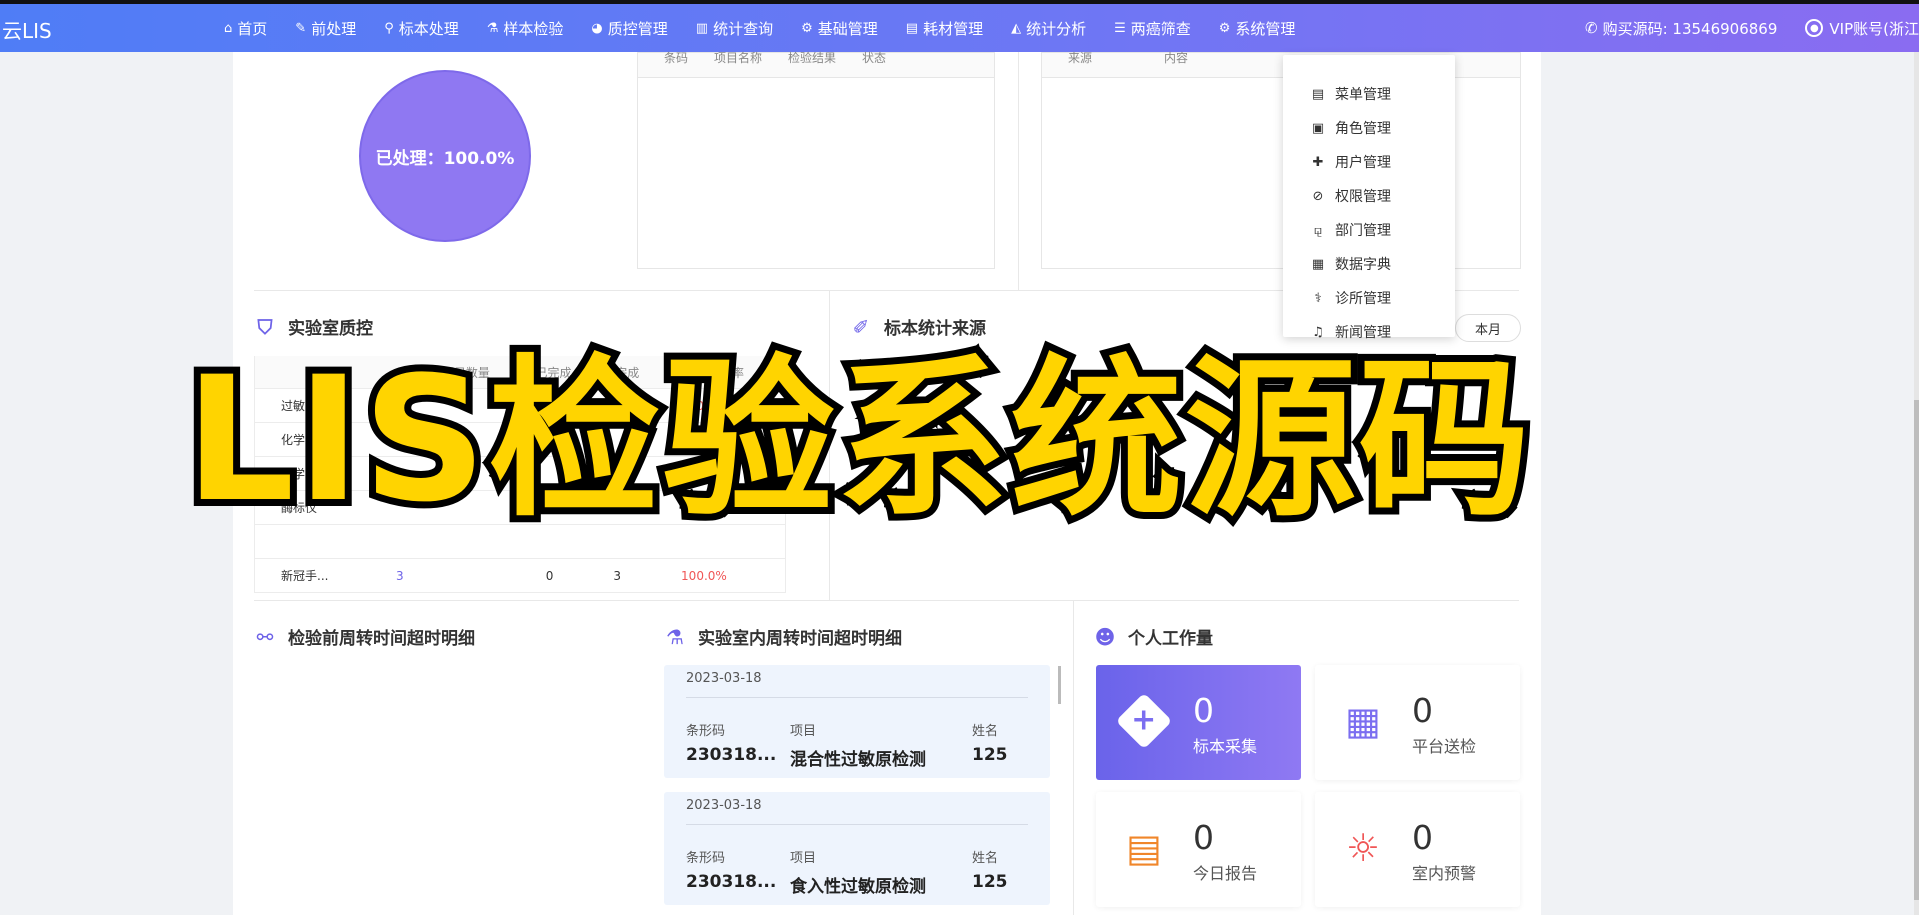 This screenshot has height=915, width=1919. Describe the element at coordinates (816, 160) in the screenshot. I see `recent-results-table: 条码 项目名称 检验结果 状态` at that location.